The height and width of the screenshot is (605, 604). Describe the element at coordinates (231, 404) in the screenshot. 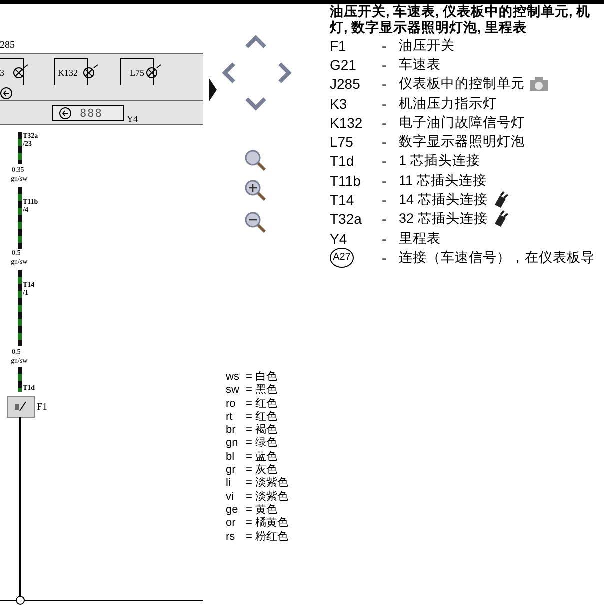

I see `color-code: ro` at that location.